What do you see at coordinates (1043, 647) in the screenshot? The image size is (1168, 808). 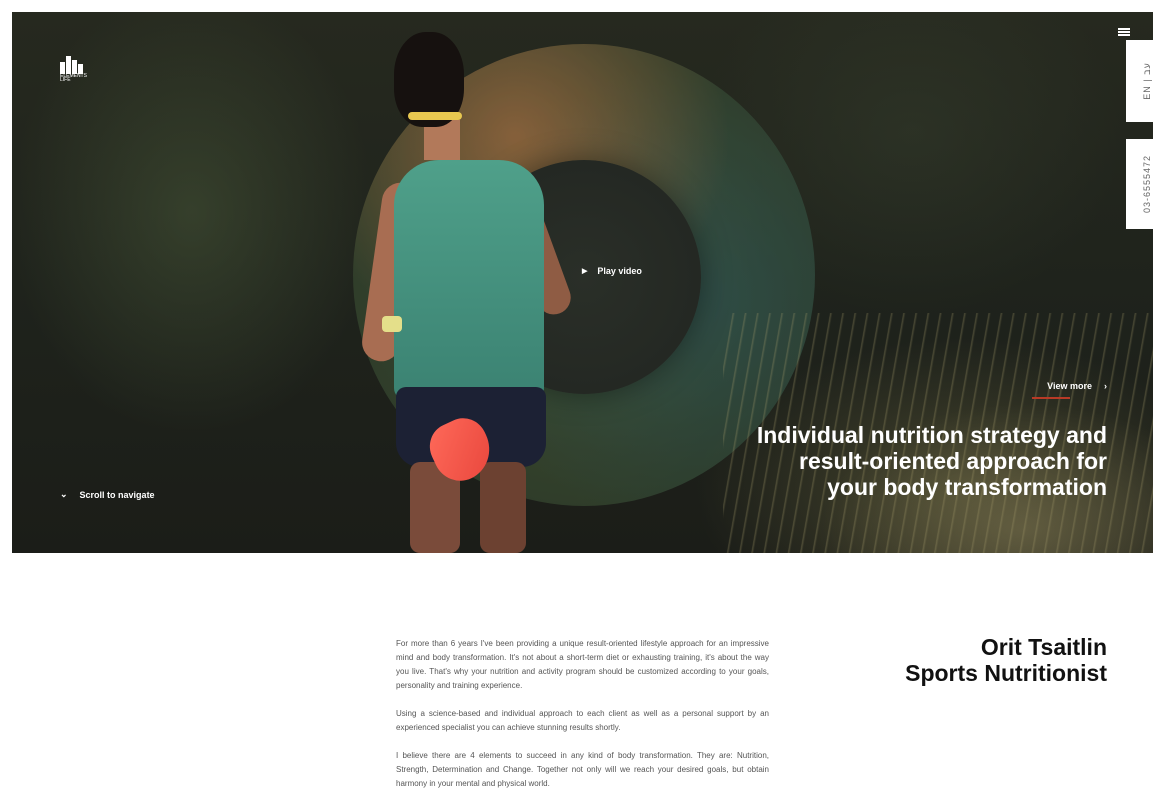 I see `person-name: Orit Tsaitlin` at bounding box center [1043, 647].